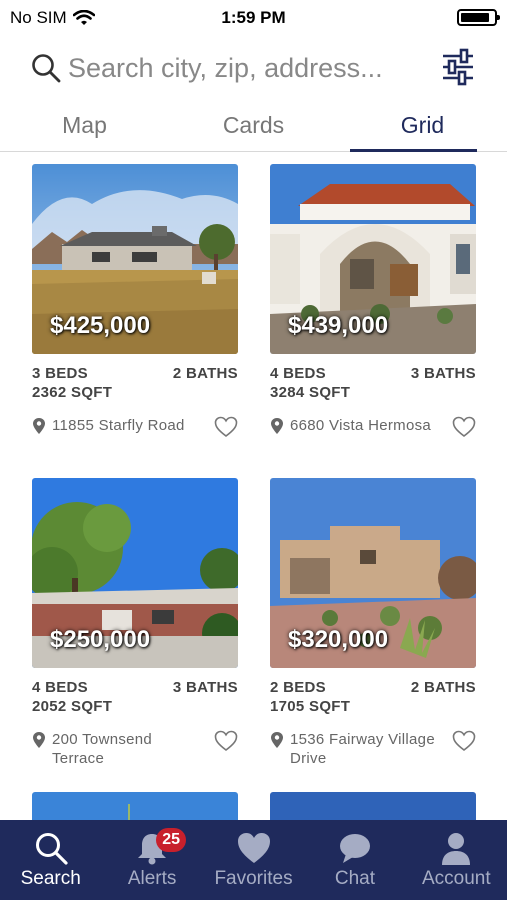 The height and width of the screenshot is (900, 507). Describe the element at coordinates (72, 392) in the screenshot. I see `listing-sqft: 2362 SQFT` at that location.